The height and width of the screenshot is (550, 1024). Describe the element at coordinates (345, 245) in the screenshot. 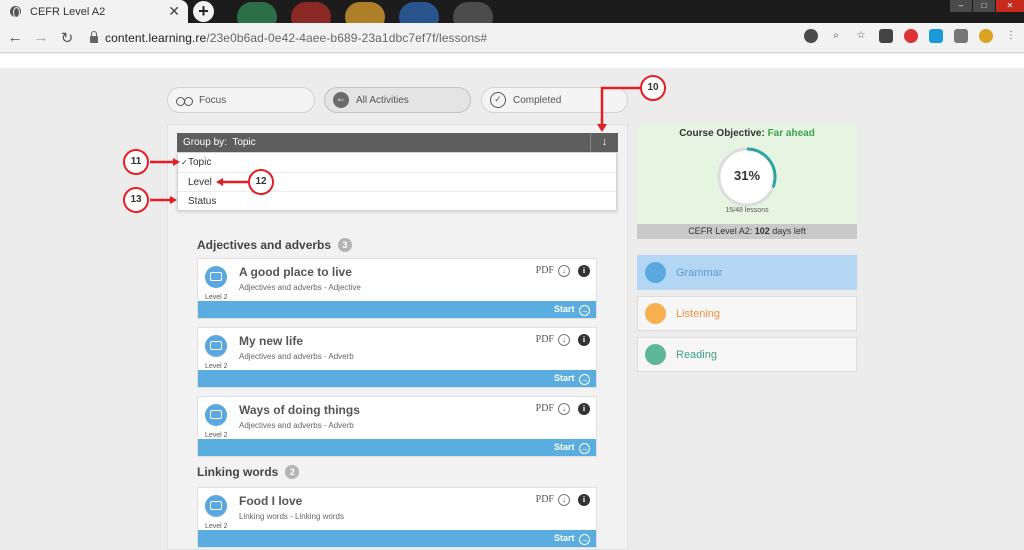

I see `section-count-badge: 3` at that location.